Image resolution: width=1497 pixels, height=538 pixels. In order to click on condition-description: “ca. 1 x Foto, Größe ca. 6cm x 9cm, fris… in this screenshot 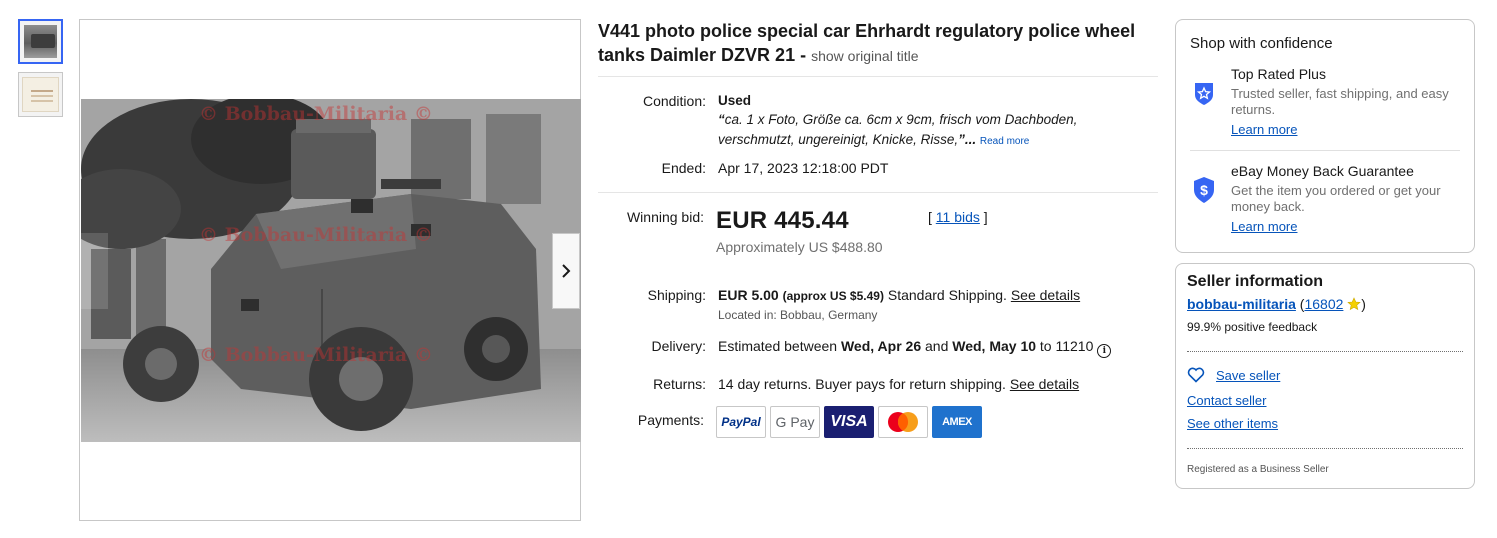, I will do `click(918, 131)`.